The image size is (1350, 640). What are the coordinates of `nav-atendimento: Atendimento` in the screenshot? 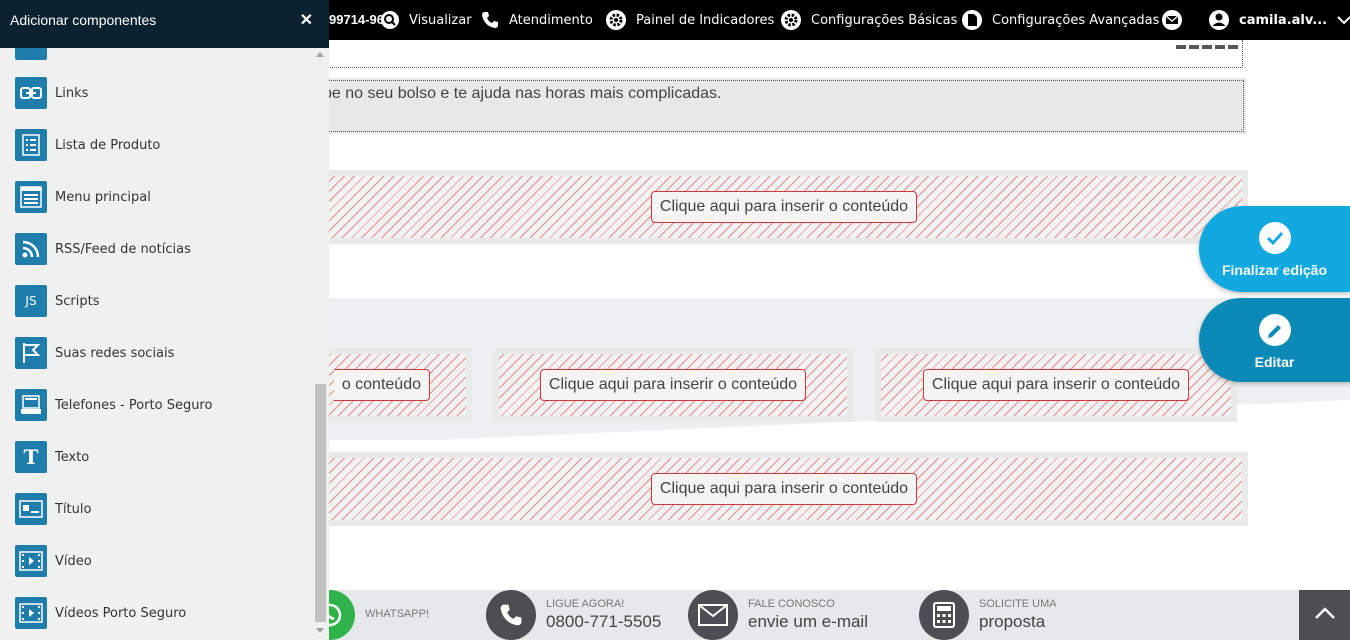 It's located at (536, 20).